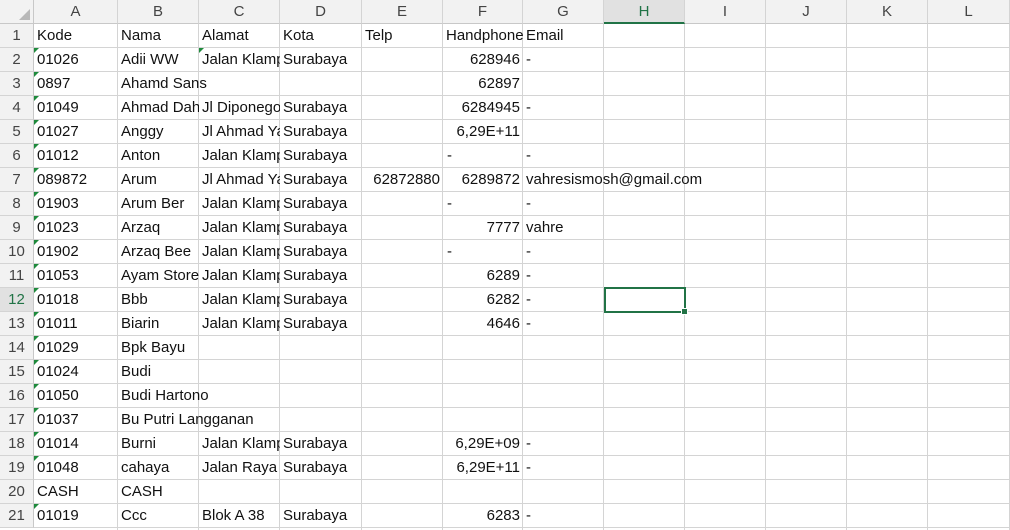 Image resolution: width=1010 pixels, height=530 pixels. What do you see at coordinates (563, 324) in the screenshot?
I see `cell-g13: -` at bounding box center [563, 324].